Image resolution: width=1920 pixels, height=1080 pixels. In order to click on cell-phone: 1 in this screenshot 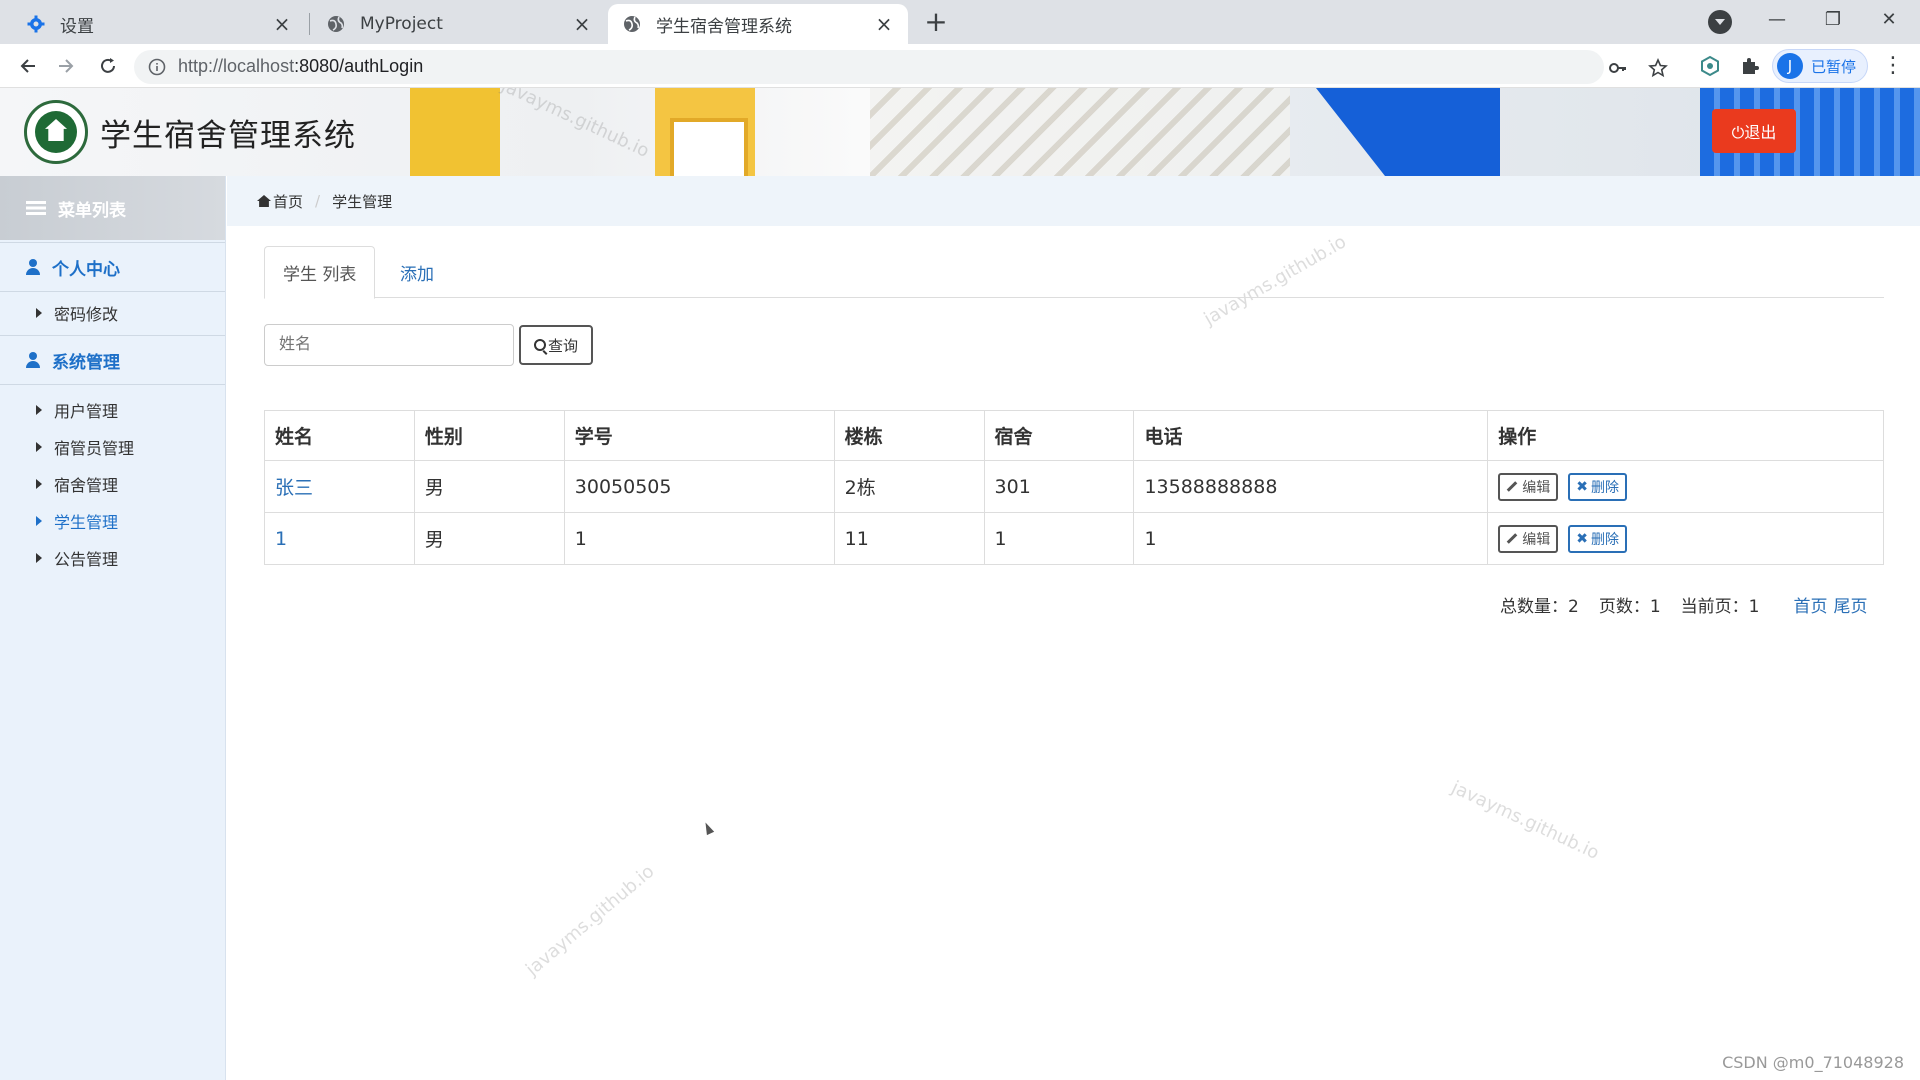, I will do `click(1311, 538)`.